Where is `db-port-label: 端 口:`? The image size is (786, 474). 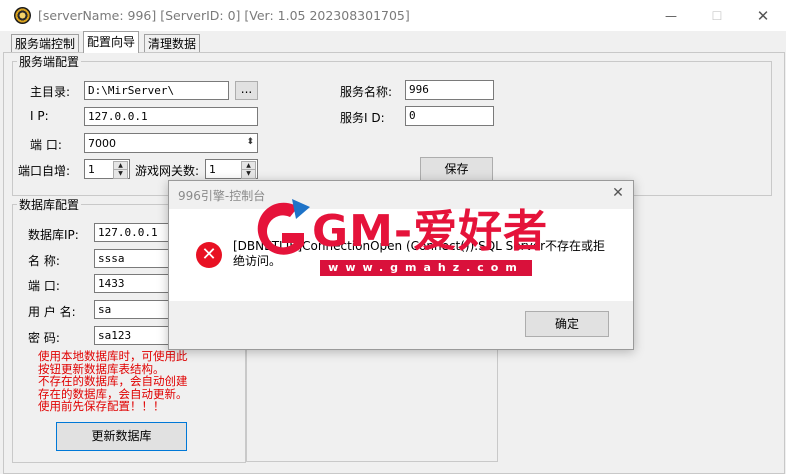 db-port-label: 端 口: is located at coordinates (44, 286).